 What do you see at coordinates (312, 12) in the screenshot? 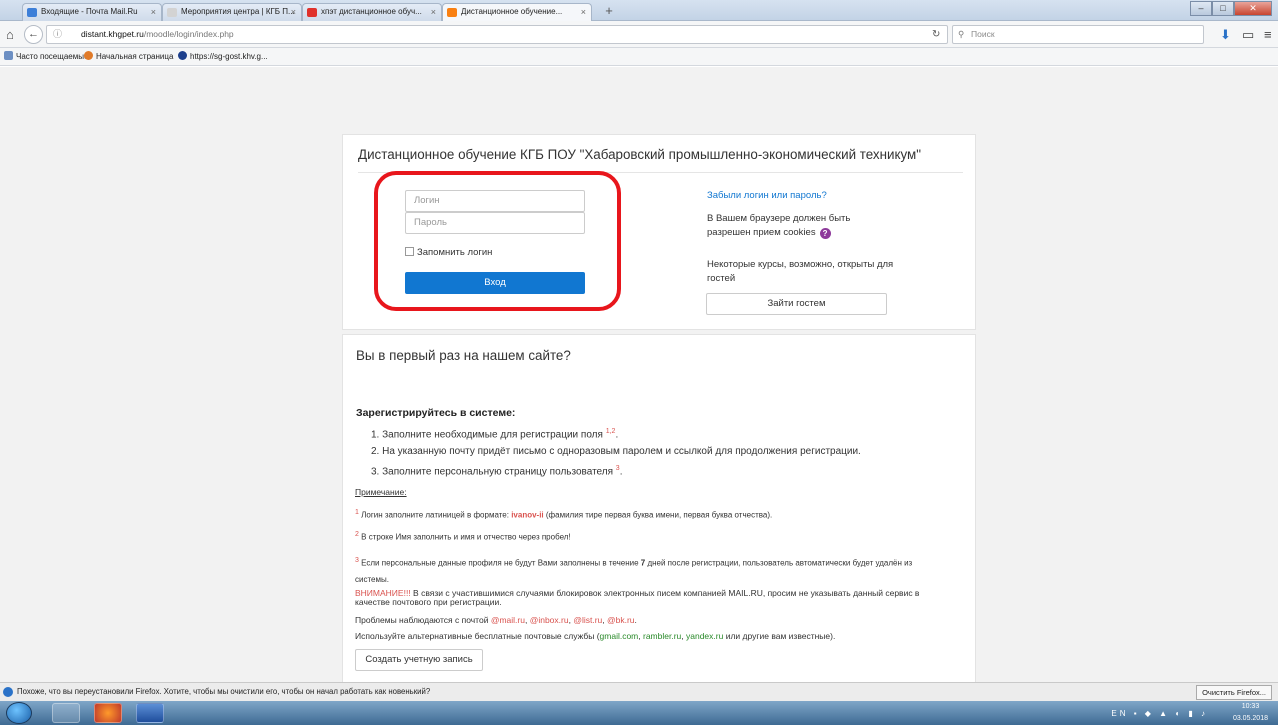
I see `yandex-icon` at bounding box center [312, 12].